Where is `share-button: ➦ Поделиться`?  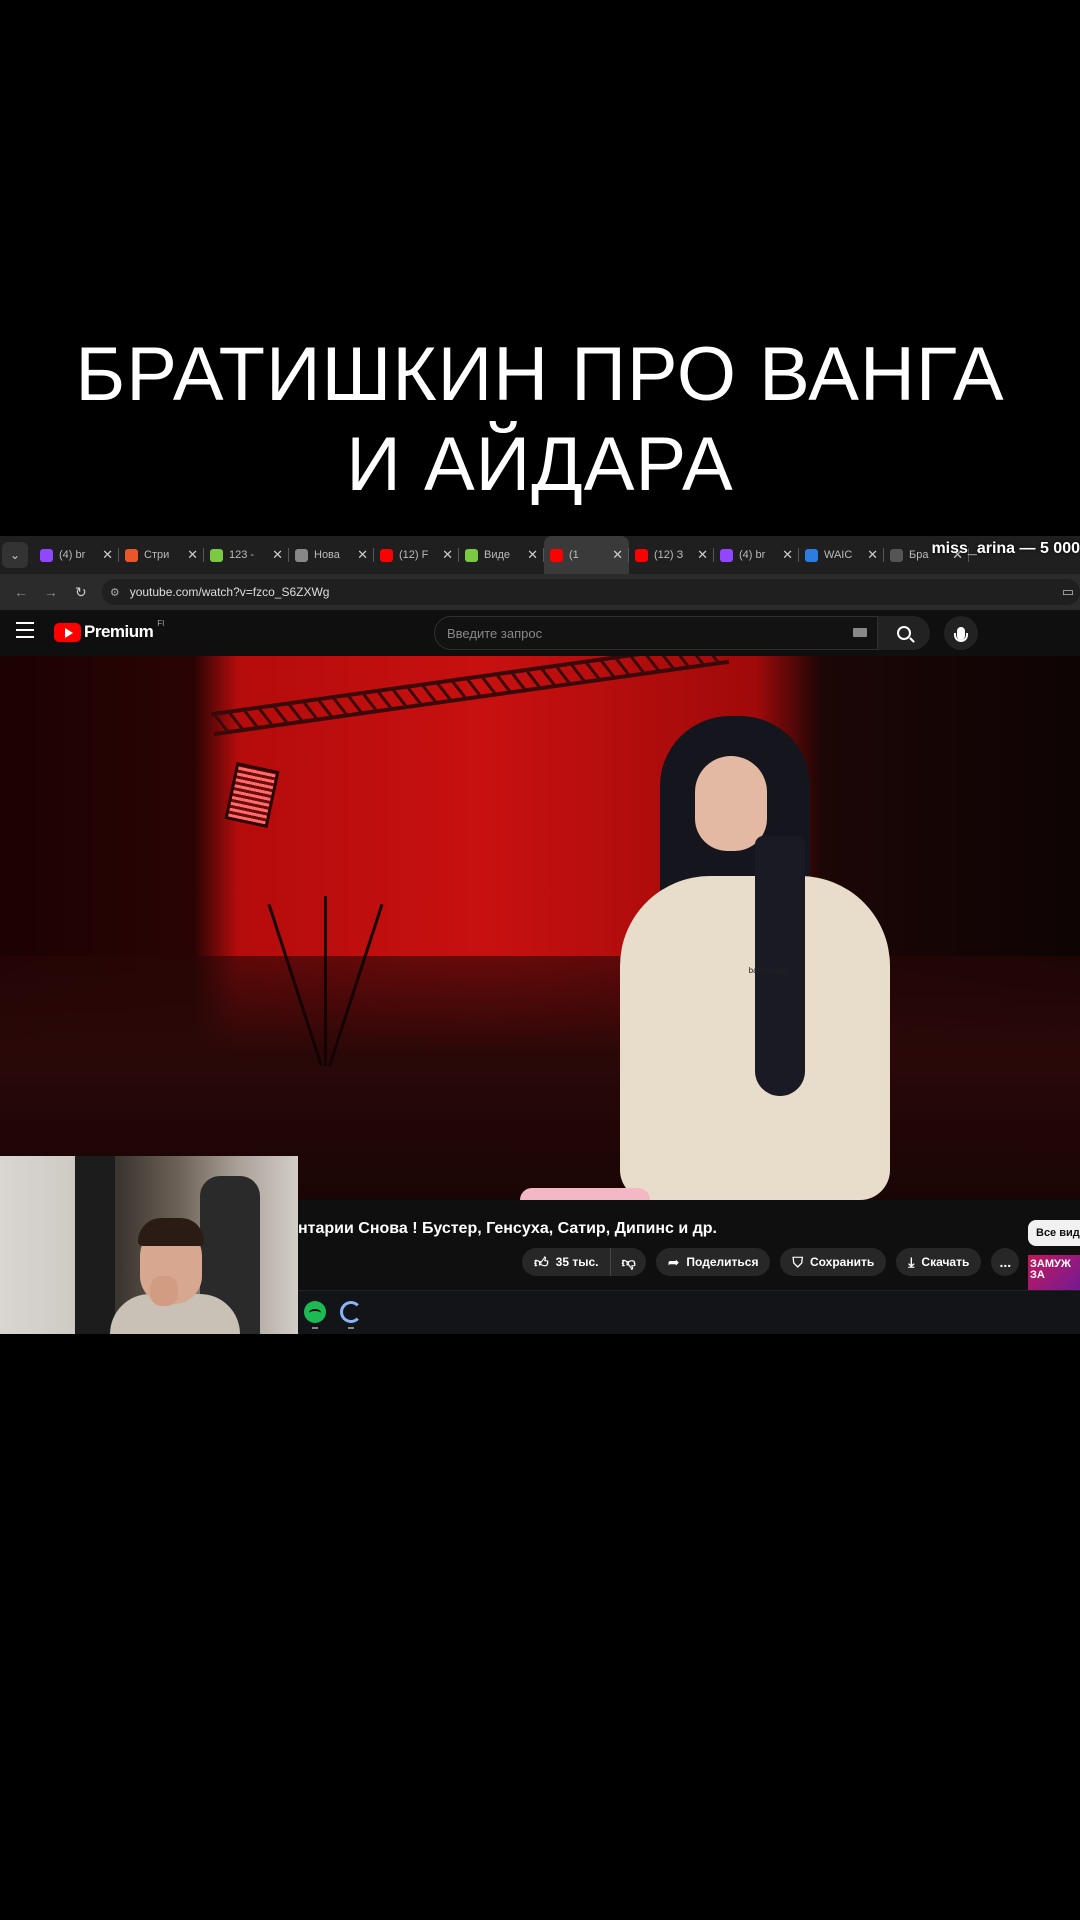 share-button: ➦ Поделиться is located at coordinates (713, 1262).